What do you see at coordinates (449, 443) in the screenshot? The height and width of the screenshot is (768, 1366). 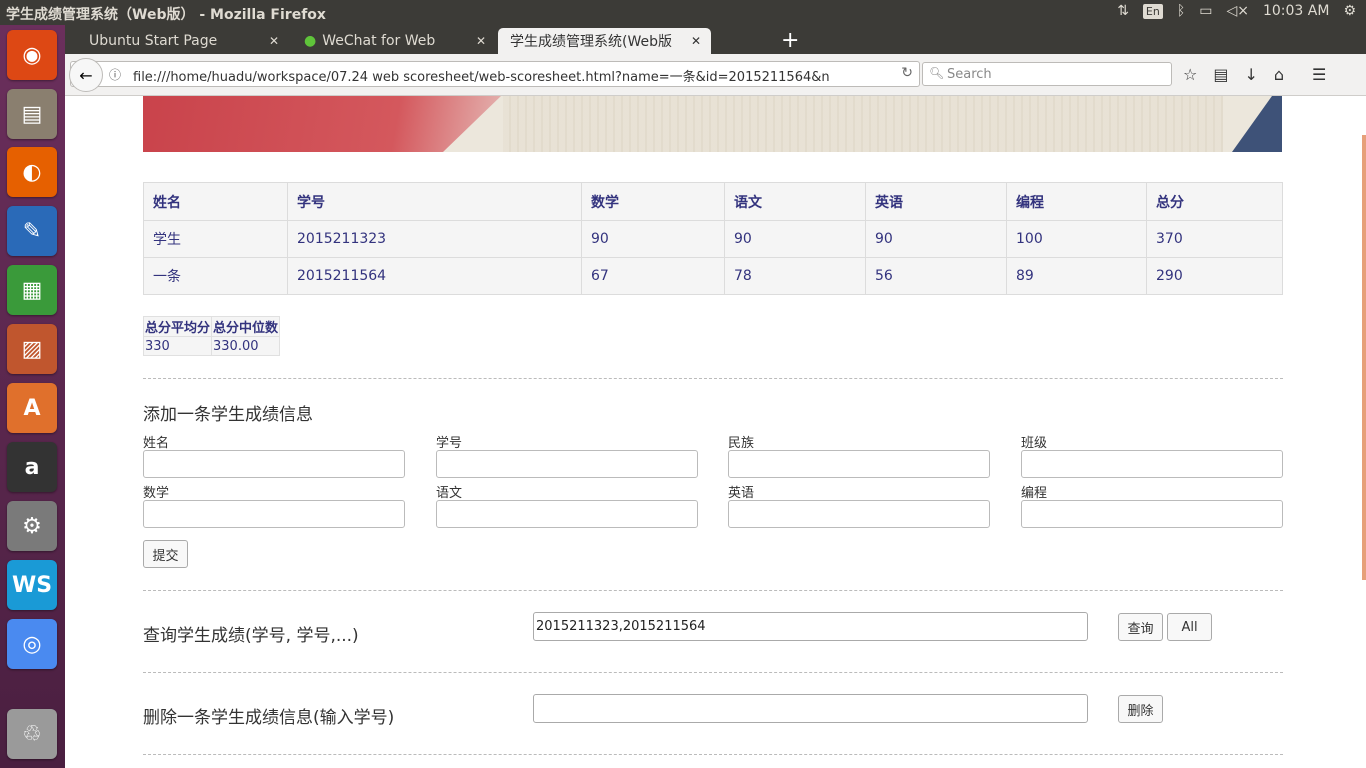 I see `field-label: 学号` at bounding box center [449, 443].